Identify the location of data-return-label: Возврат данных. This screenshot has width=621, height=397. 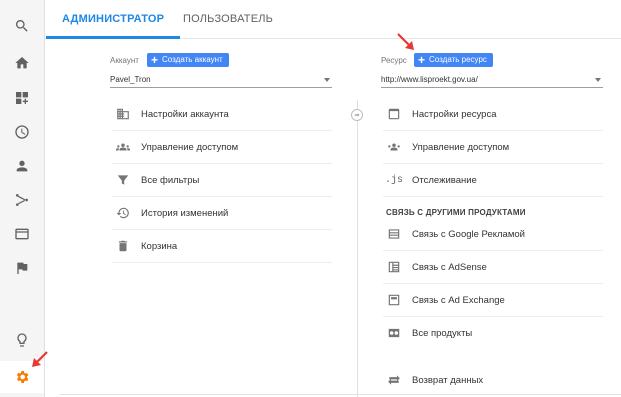
(448, 380).